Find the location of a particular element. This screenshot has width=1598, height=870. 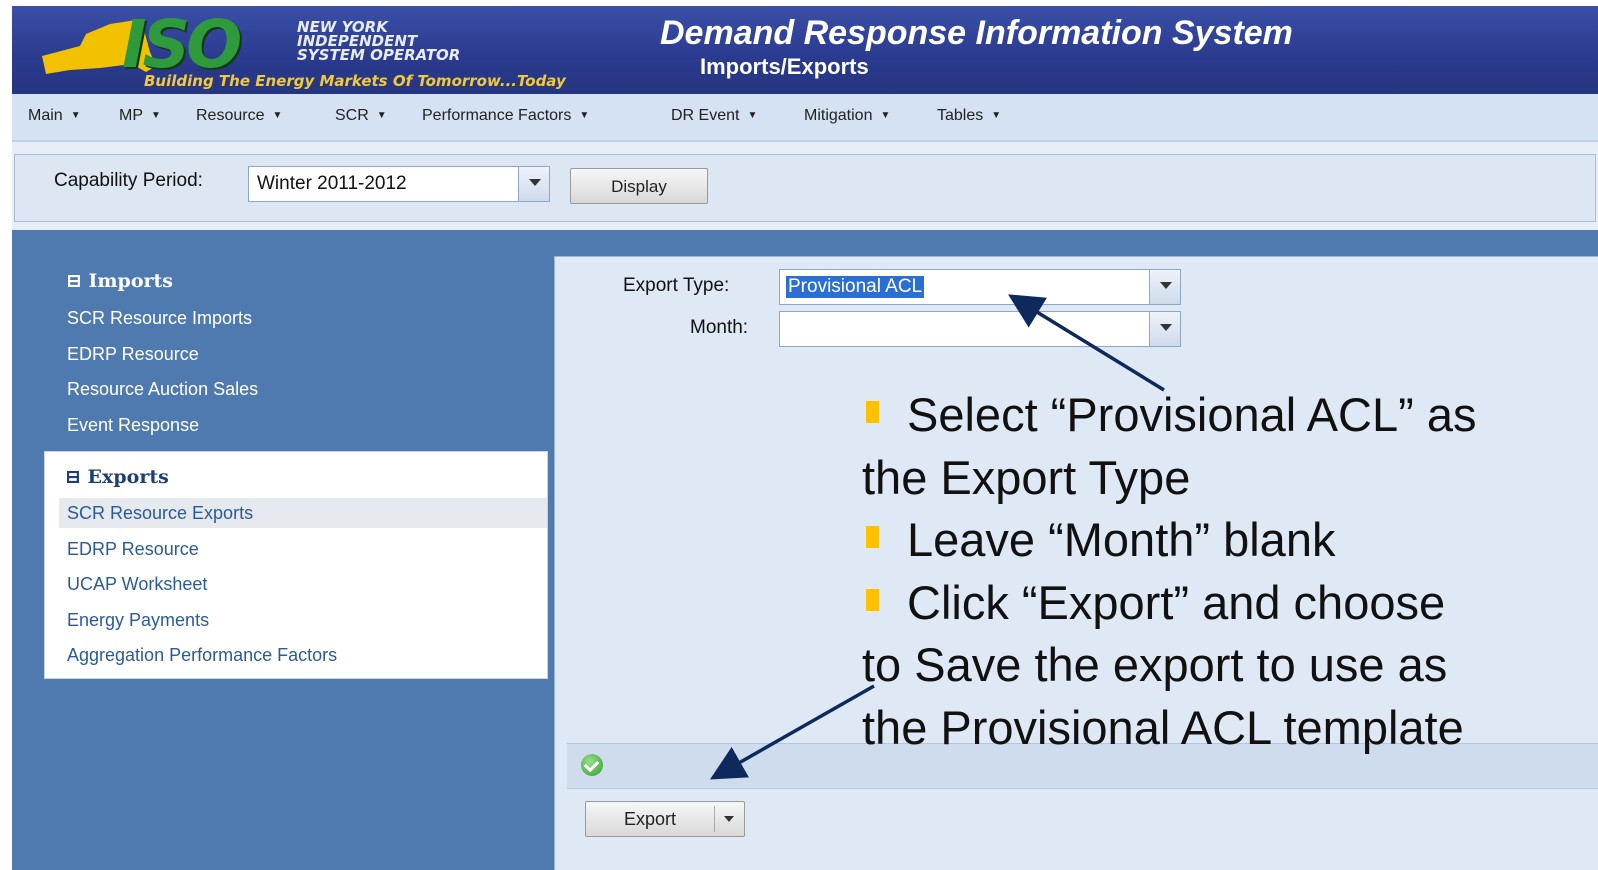

instruction-line: Click “Export” and choose is located at coordinates (1222, 603).